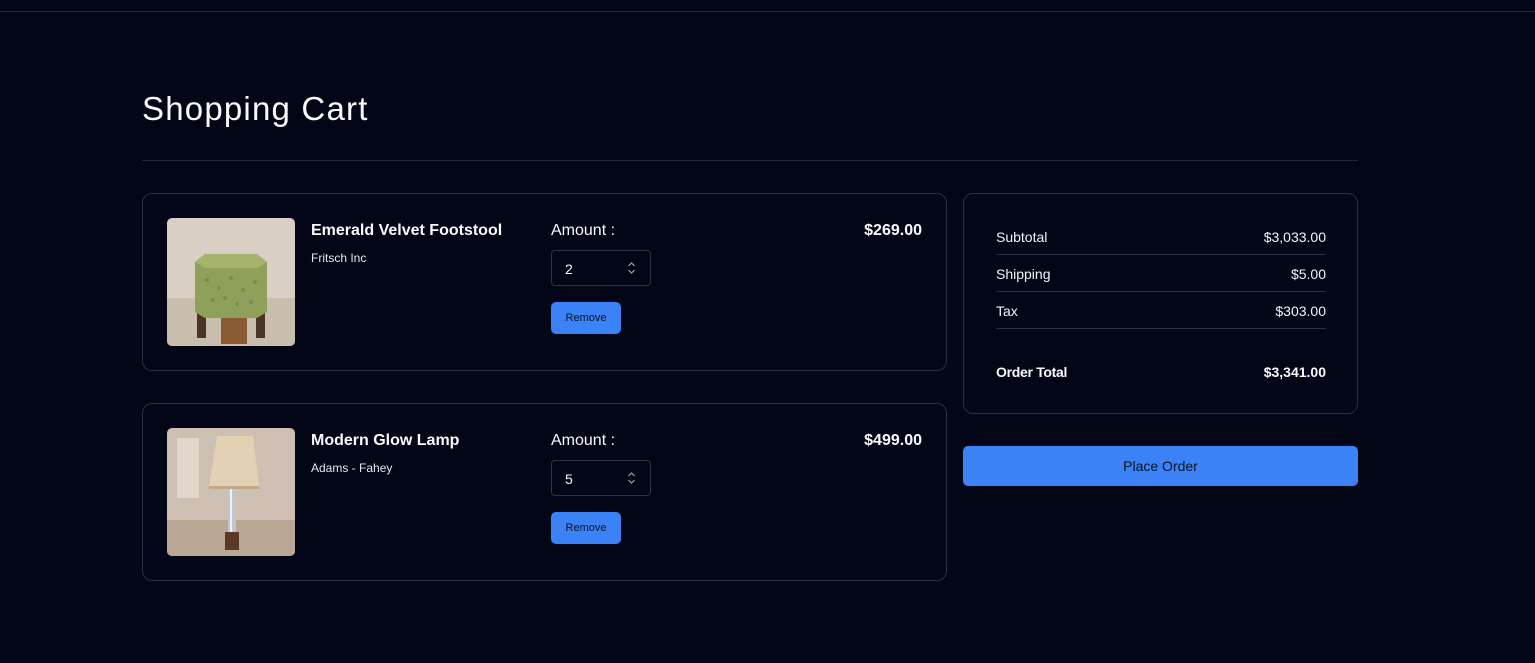  Describe the element at coordinates (893, 440) in the screenshot. I see `product-price: $499.00` at that location.